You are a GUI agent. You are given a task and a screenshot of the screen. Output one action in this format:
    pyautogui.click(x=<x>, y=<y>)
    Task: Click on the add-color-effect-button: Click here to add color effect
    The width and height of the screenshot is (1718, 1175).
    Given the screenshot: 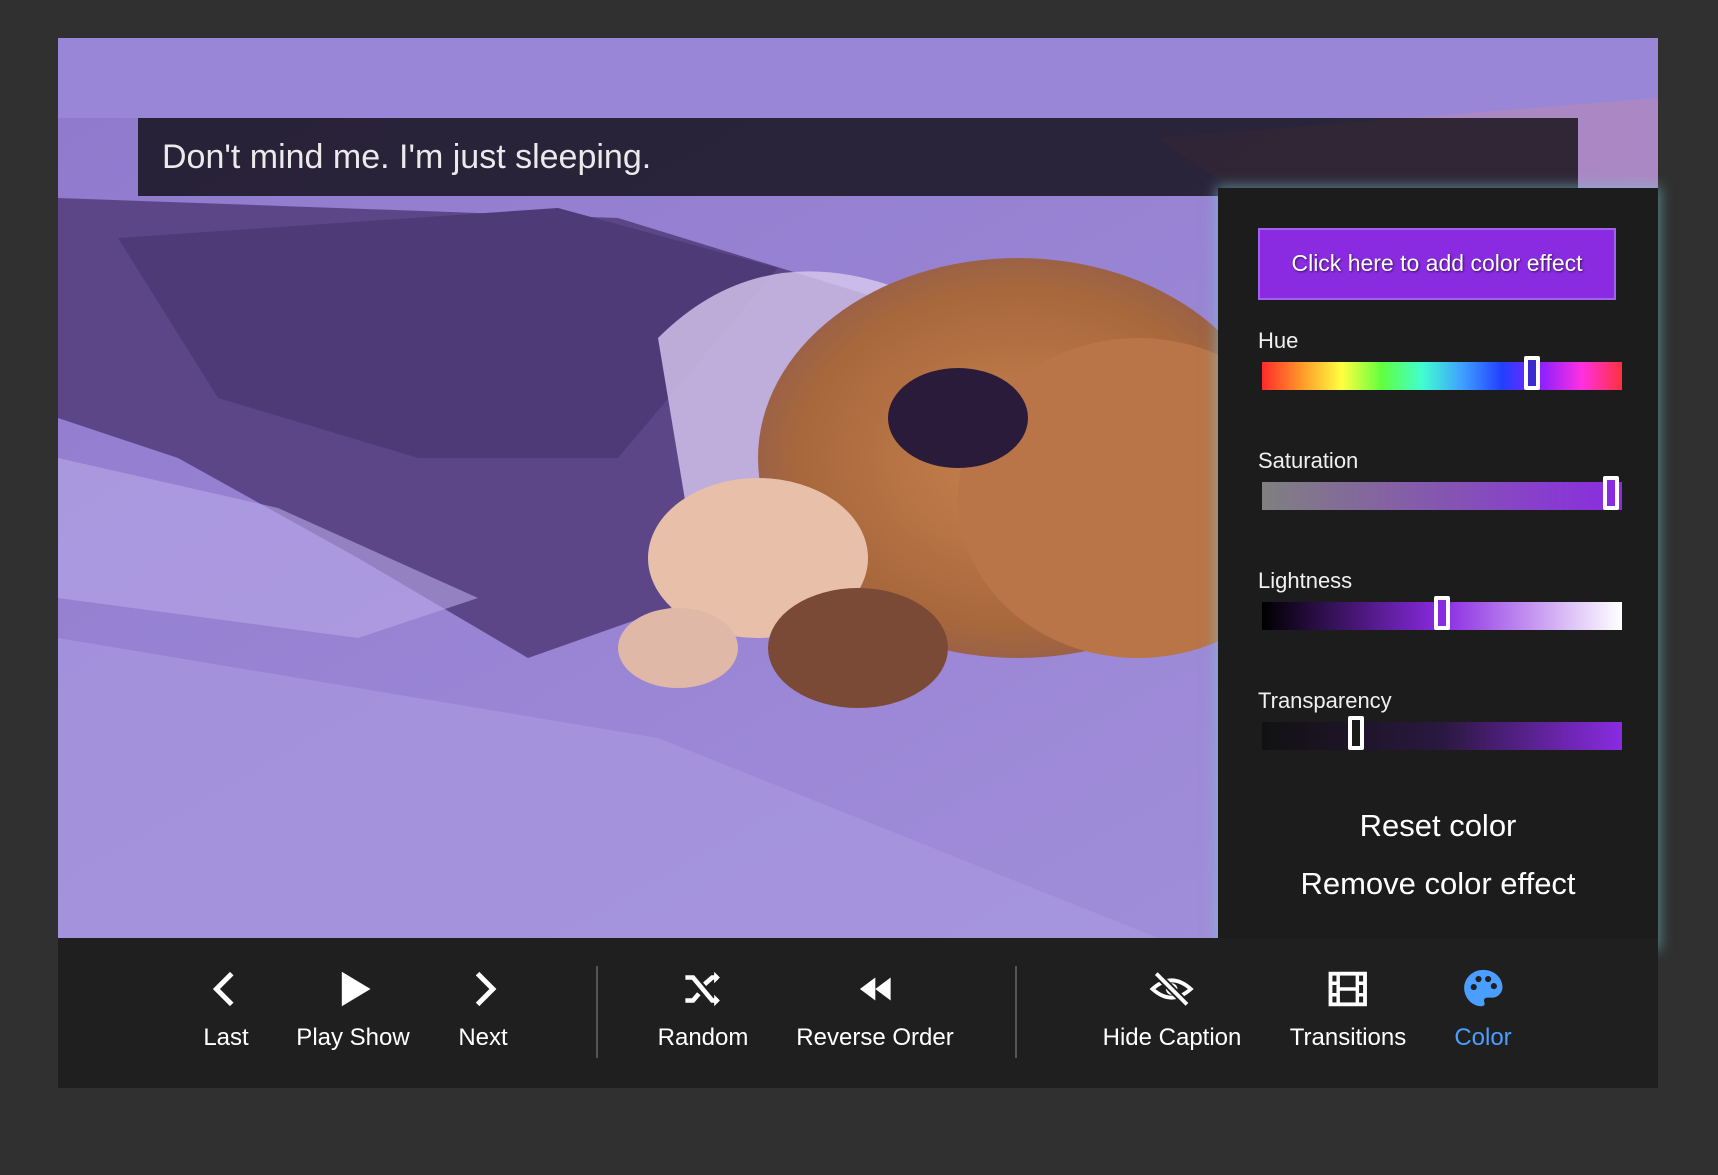 What is the action you would take?
    pyautogui.click(x=1437, y=264)
    